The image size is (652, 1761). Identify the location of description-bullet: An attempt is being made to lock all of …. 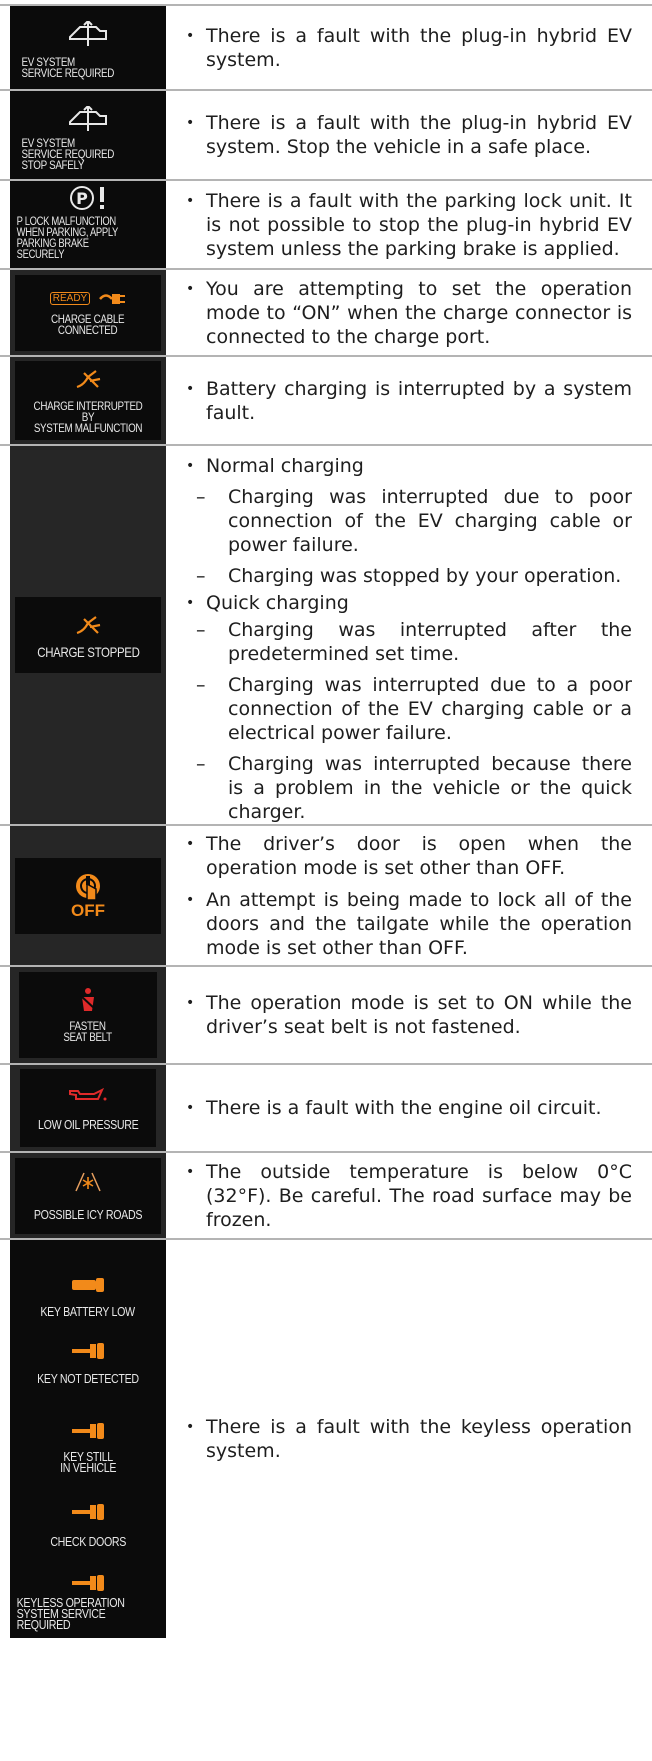
(409, 924).